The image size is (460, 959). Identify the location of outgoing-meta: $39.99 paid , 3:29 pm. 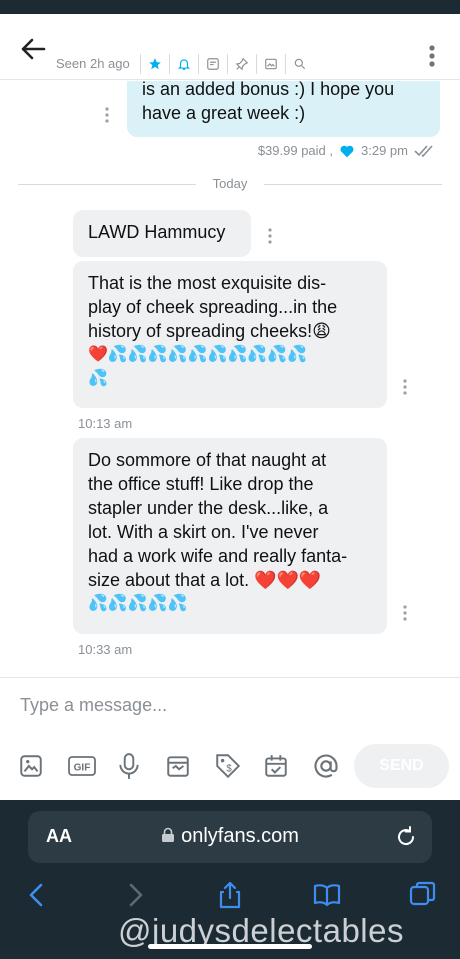
(347, 150).